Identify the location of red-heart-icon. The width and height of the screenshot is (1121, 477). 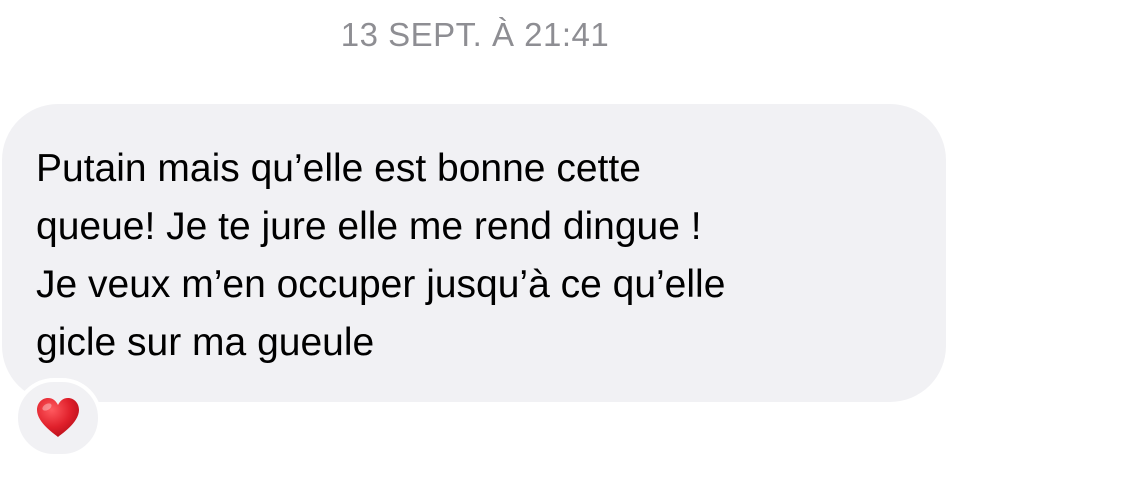
(58, 417).